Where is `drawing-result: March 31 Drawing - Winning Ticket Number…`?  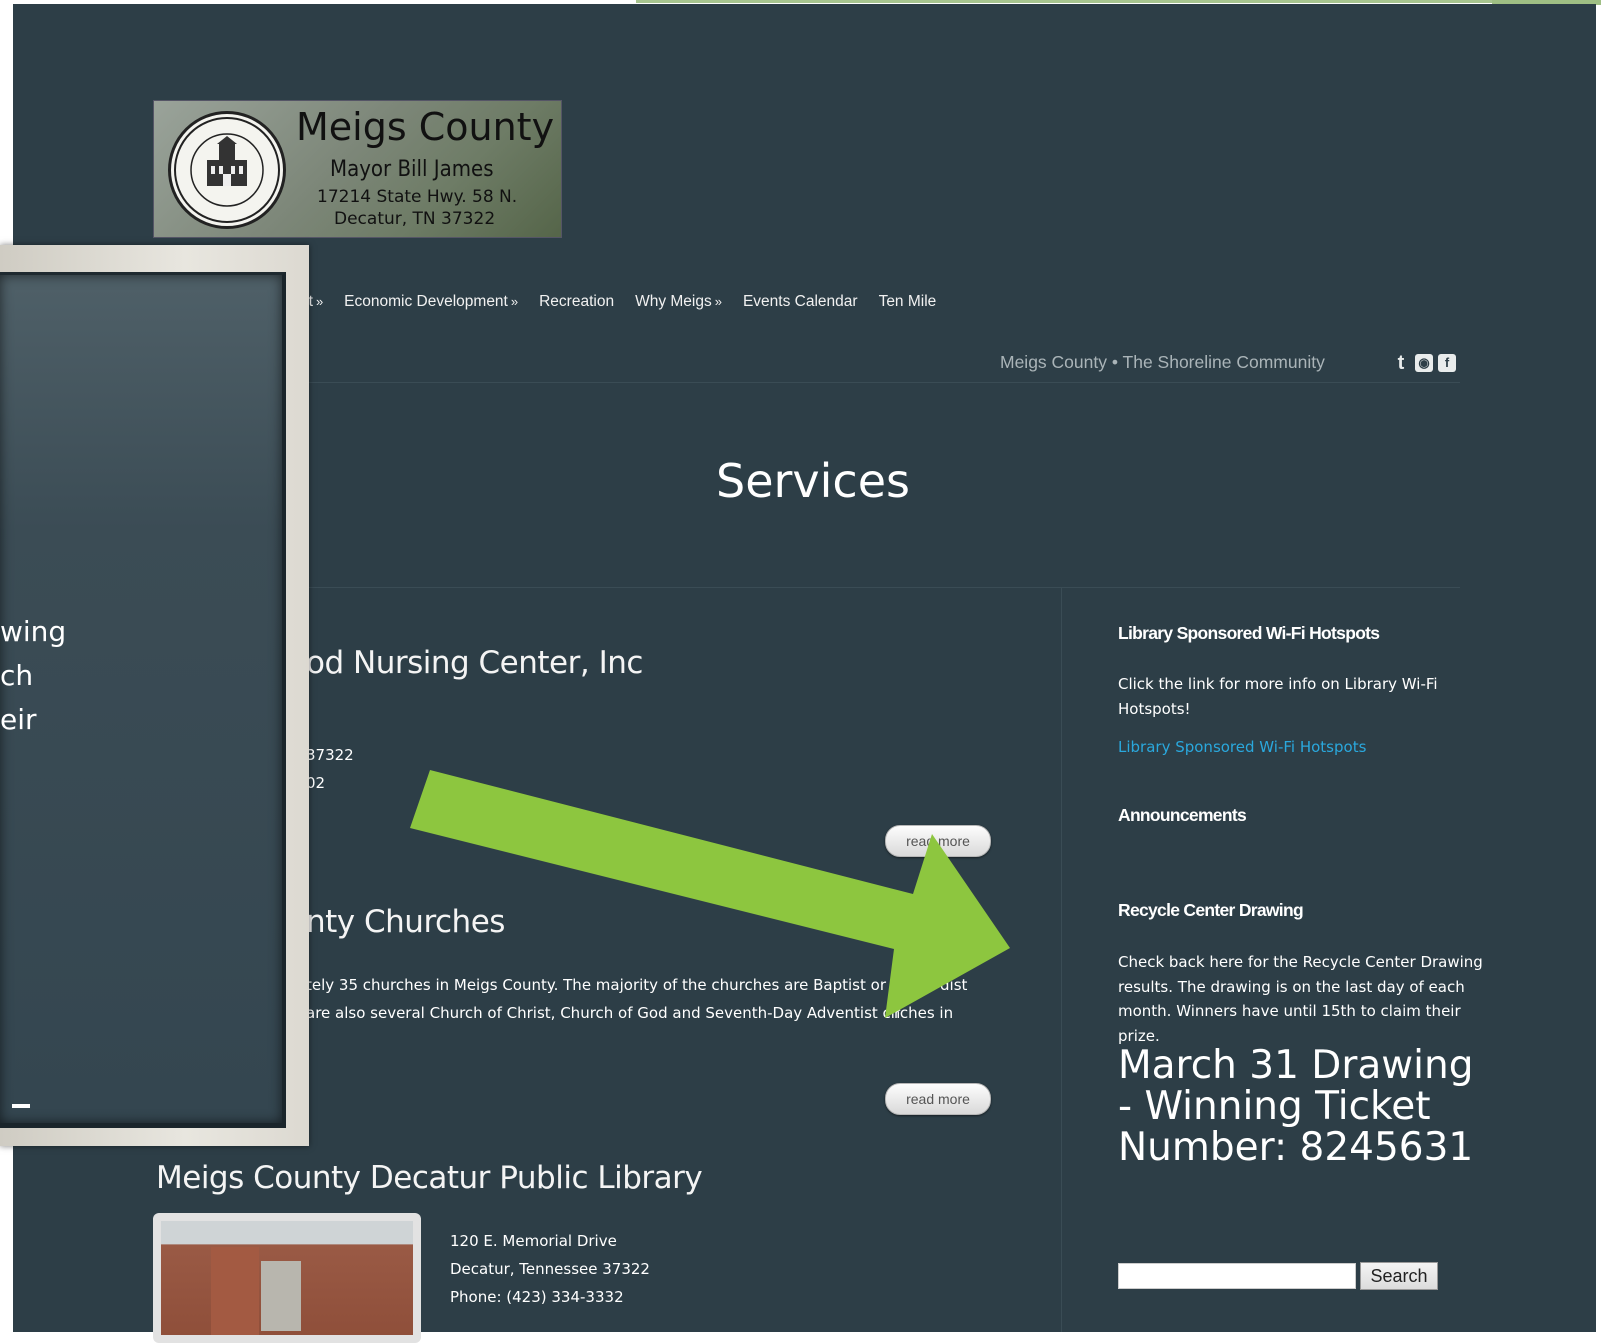
drawing-result: March 31 Drawing - Winning Ticket Number… is located at coordinates (1296, 1106).